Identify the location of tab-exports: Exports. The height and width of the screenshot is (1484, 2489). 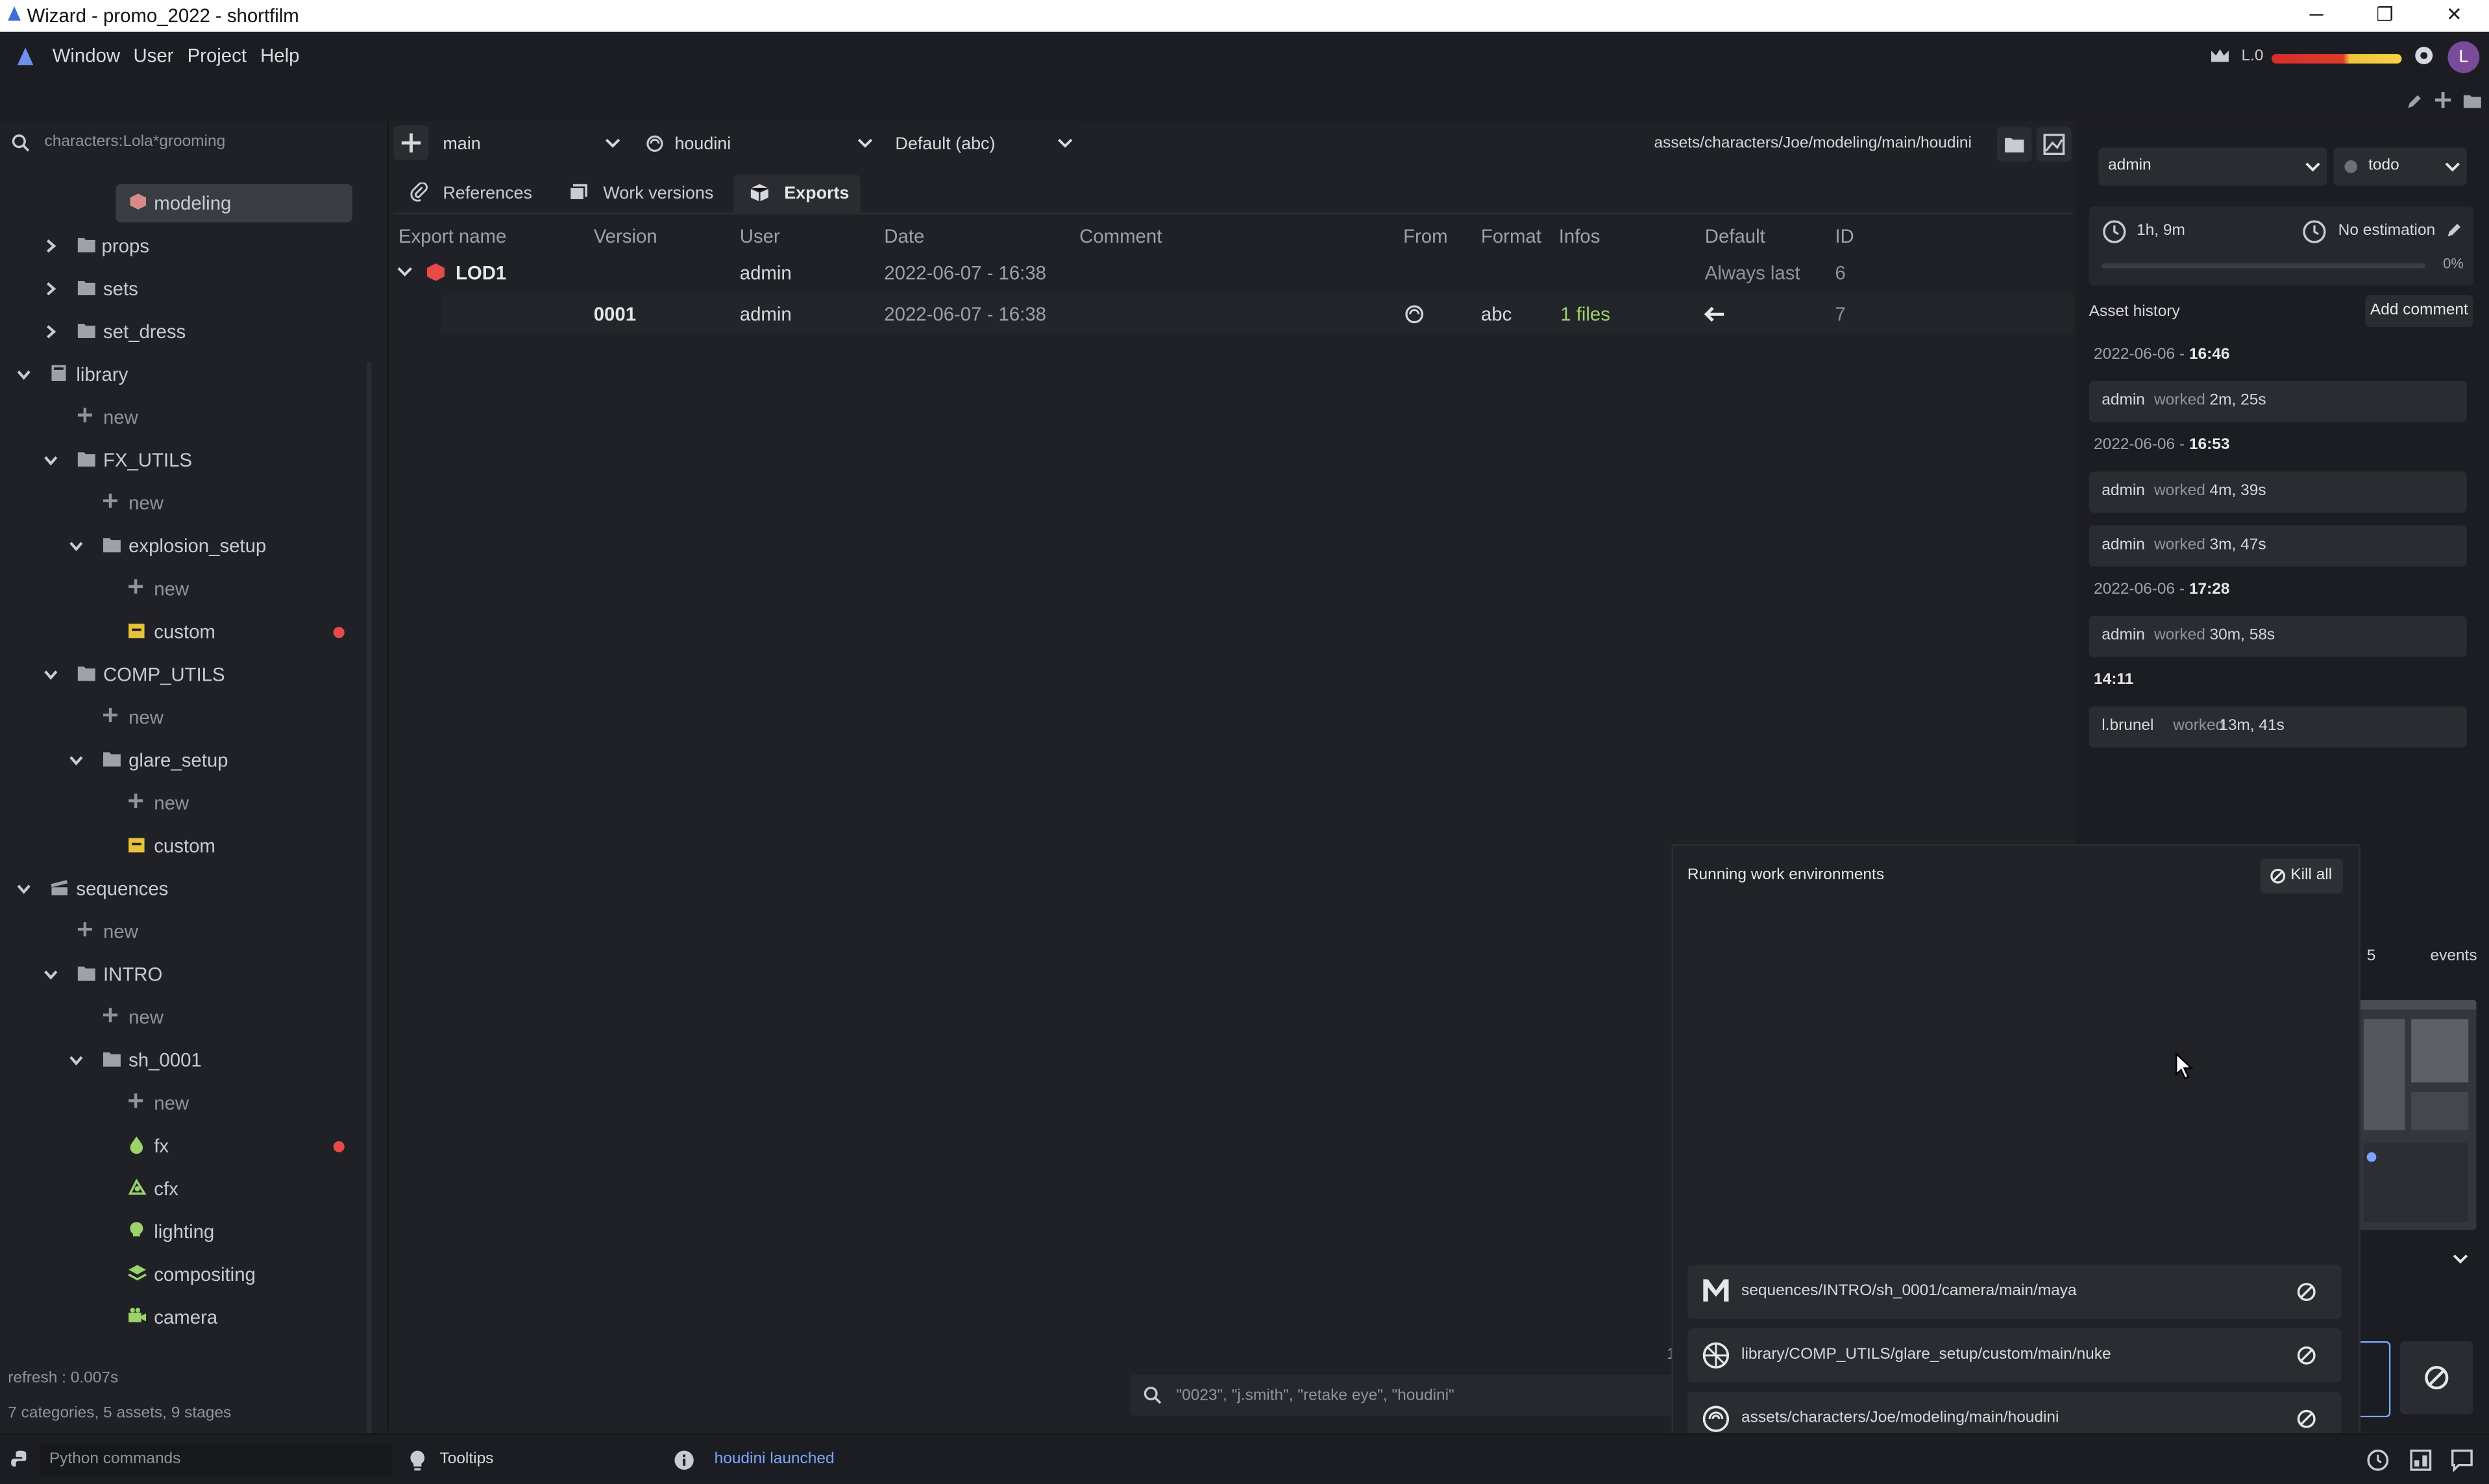
(797, 194).